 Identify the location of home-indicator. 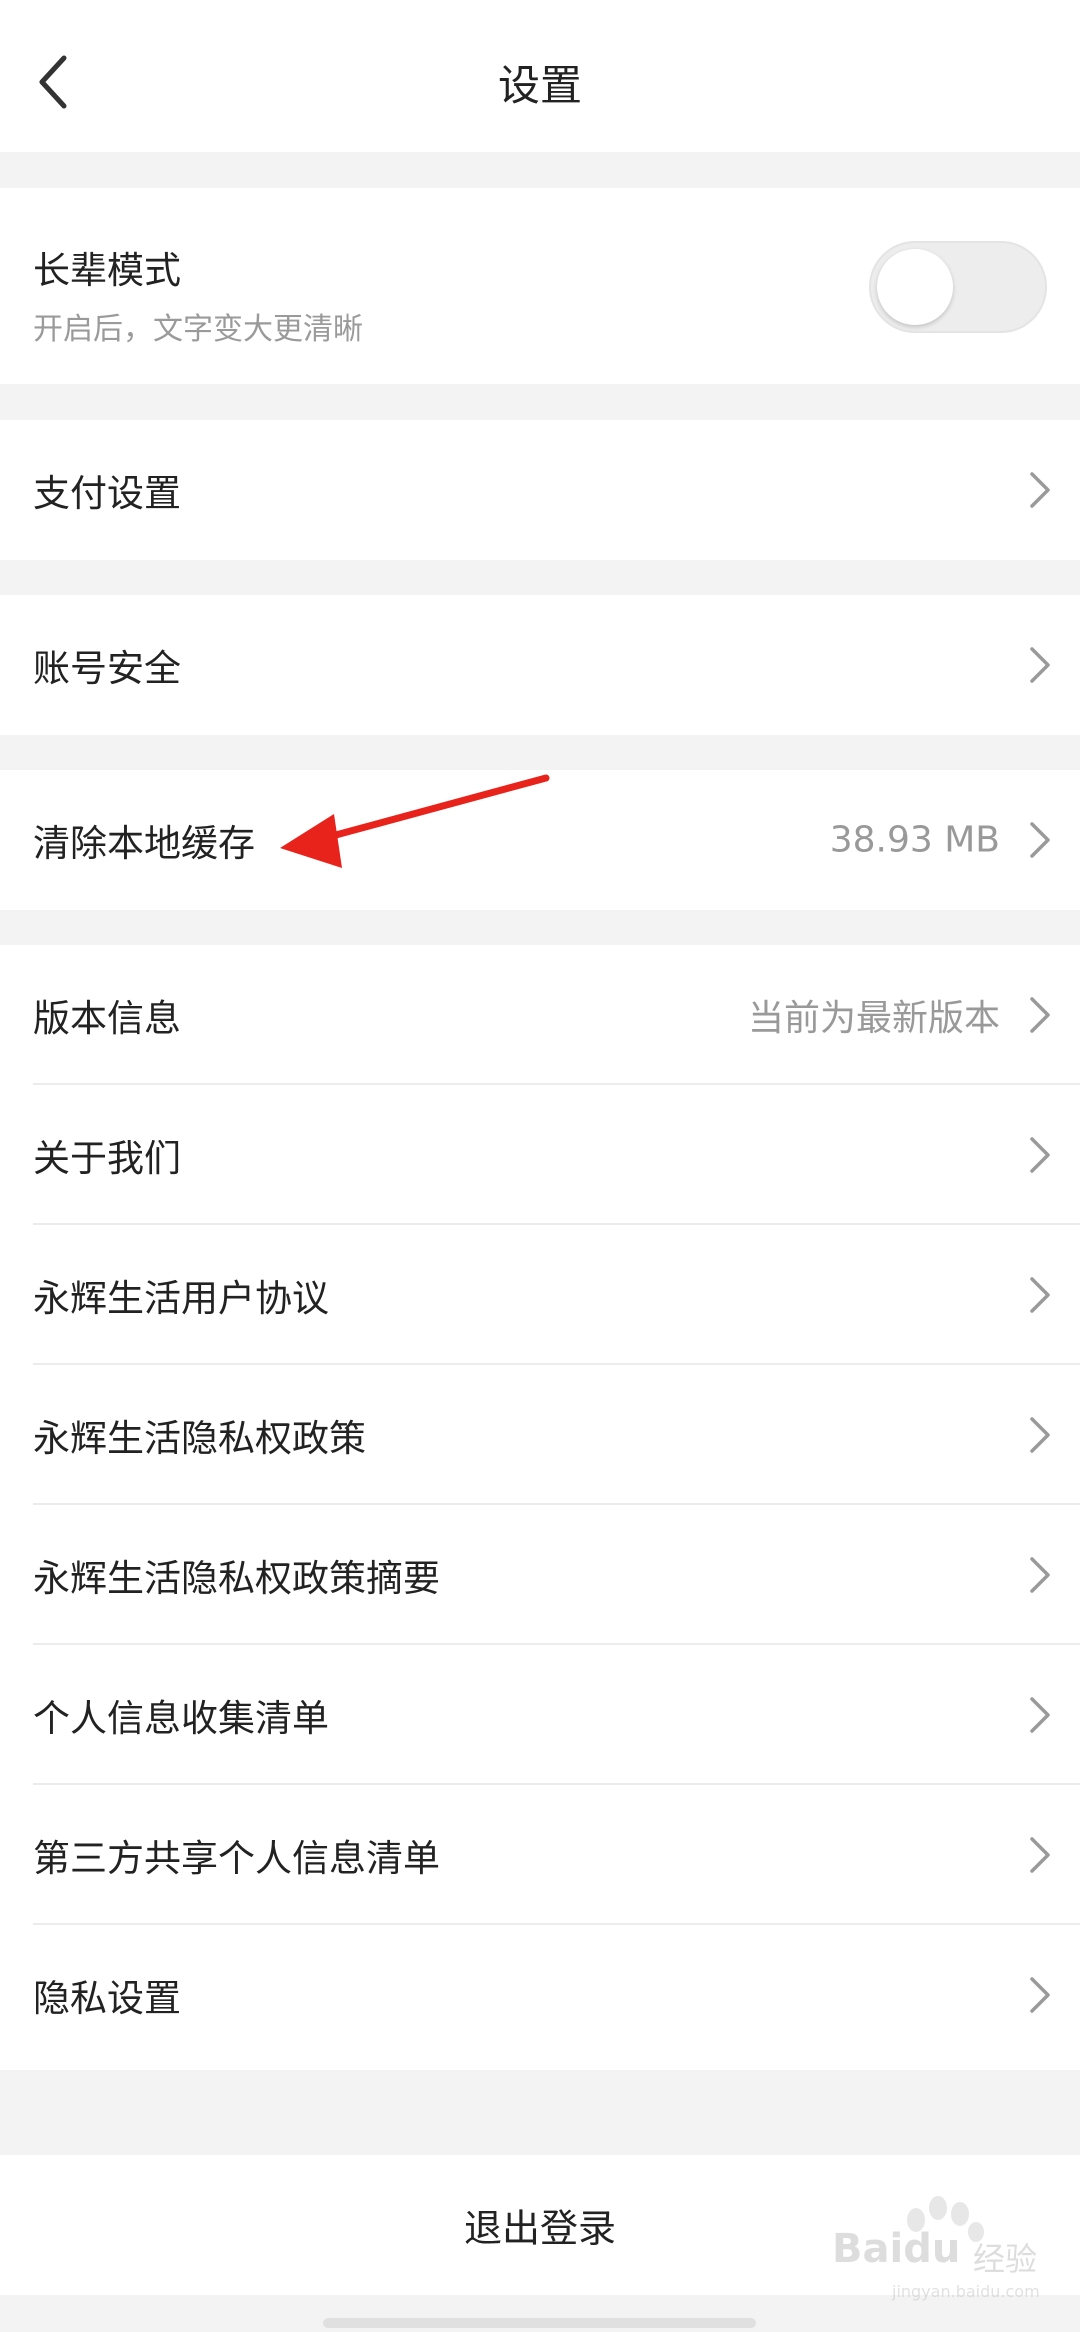
(539, 2323).